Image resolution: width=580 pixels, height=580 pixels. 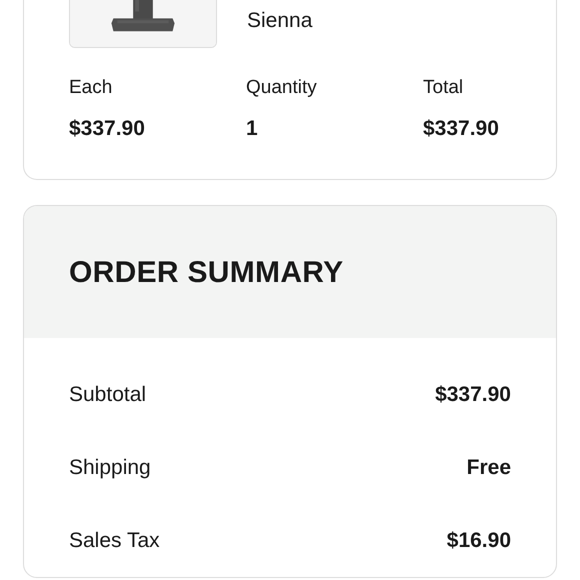 I want to click on summary-title: ORDER SUMMARY, so click(x=206, y=273).